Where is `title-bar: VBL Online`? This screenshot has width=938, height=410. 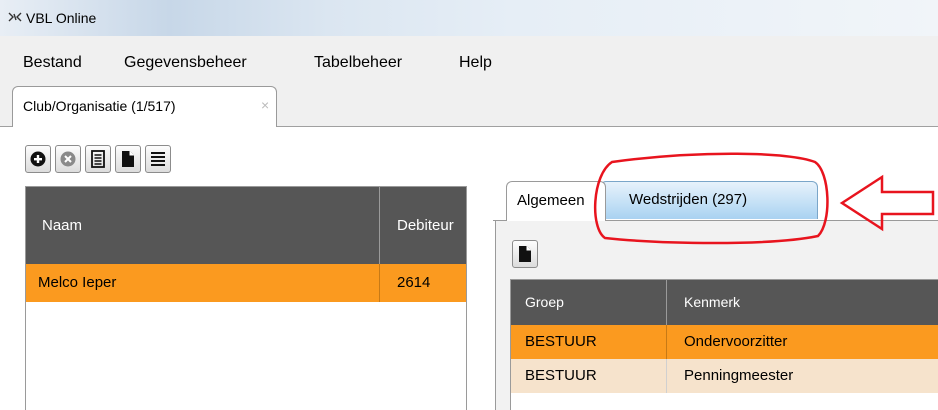 title-bar: VBL Online is located at coordinates (469, 18).